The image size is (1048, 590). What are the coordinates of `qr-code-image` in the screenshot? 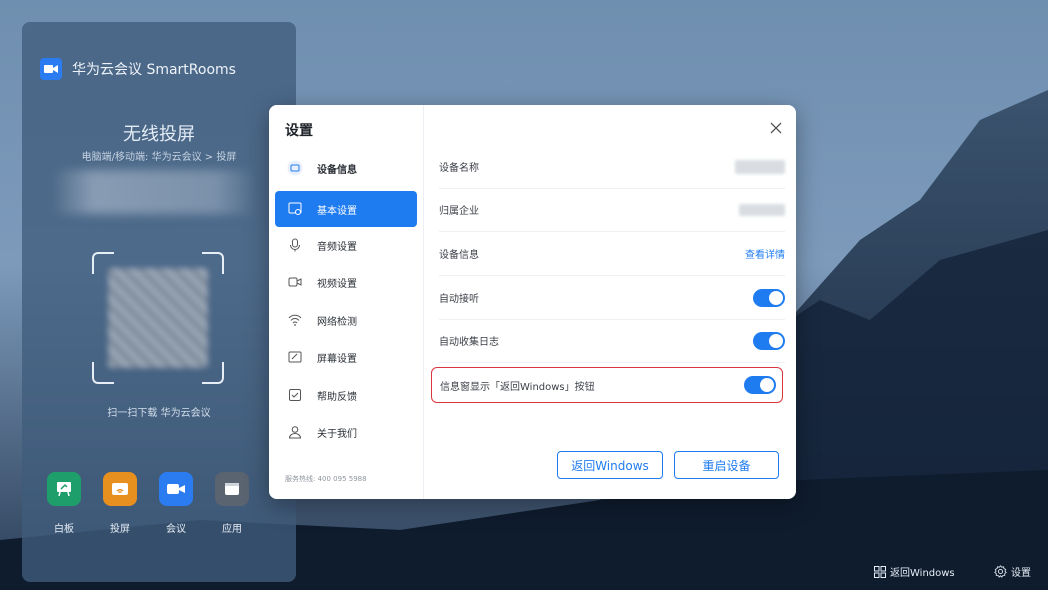 It's located at (158, 318).